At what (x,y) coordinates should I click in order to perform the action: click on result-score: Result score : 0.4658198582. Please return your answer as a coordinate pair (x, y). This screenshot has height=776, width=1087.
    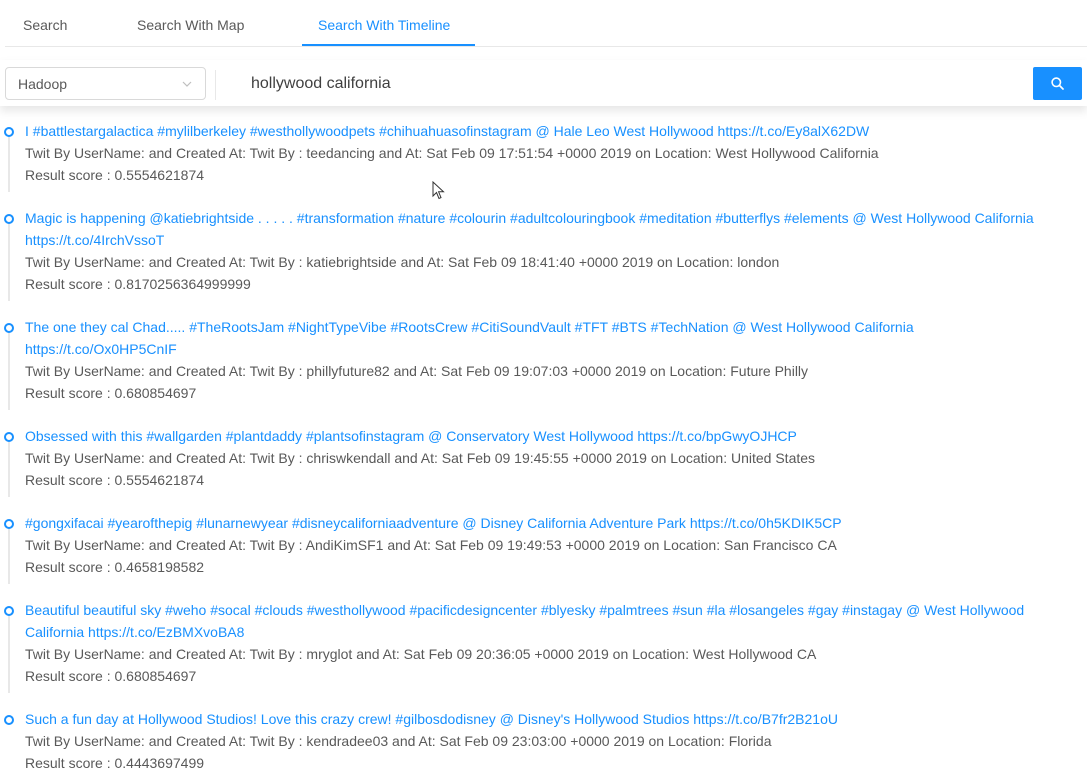
    Looking at the image, I should click on (115, 567).